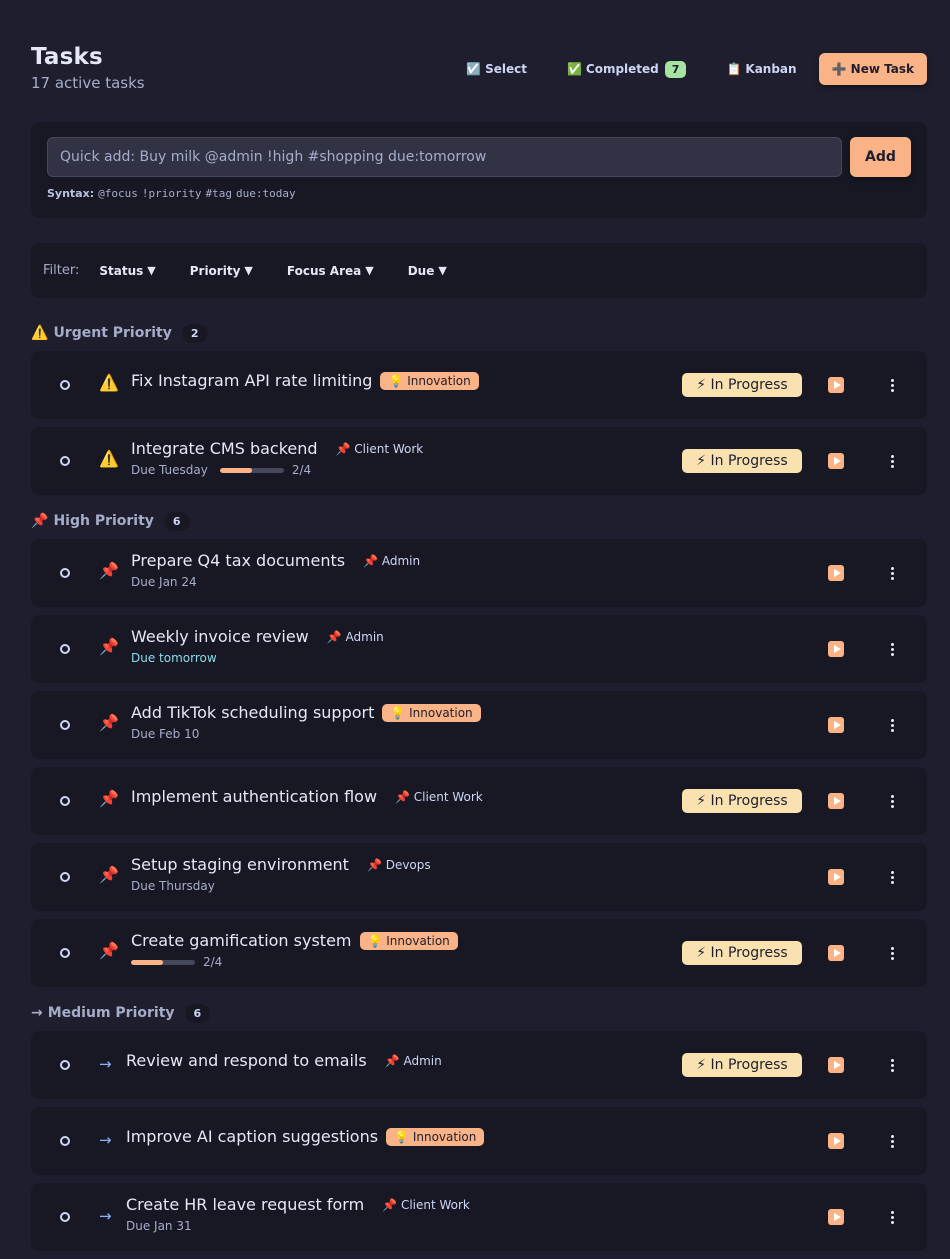  What do you see at coordinates (506, 69) in the screenshot?
I see `select-label: Select` at bounding box center [506, 69].